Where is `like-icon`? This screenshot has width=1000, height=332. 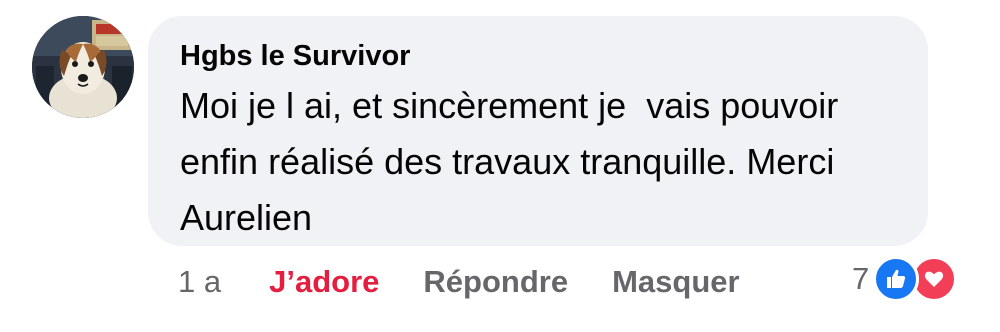
like-icon is located at coordinates (896, 279).